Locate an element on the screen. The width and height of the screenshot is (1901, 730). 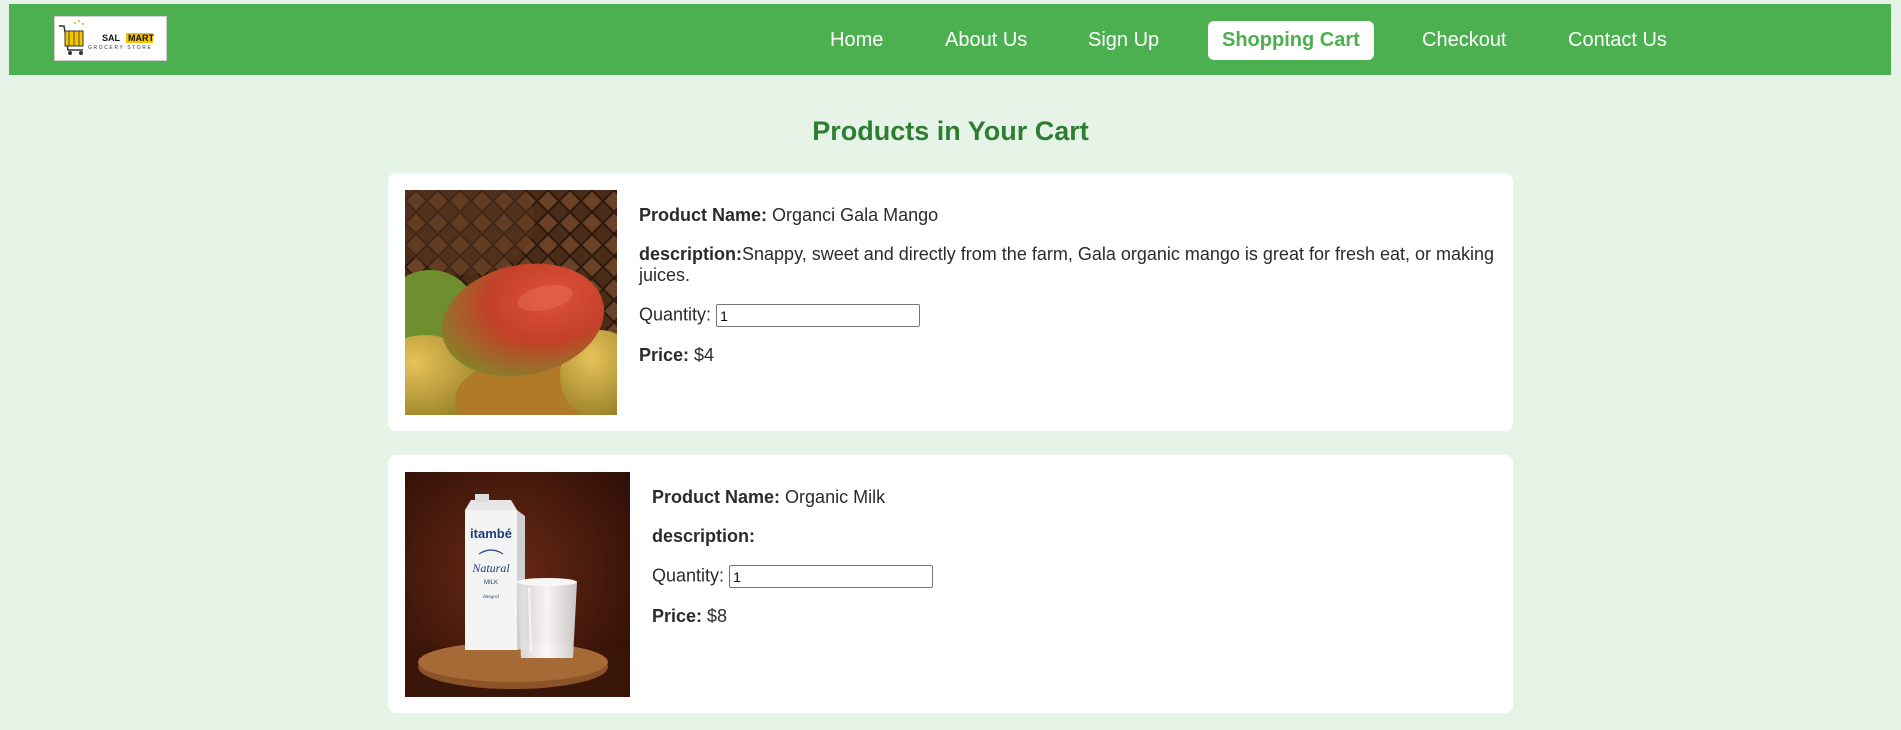
nav-checkout: Checkout is located at coordinates (1464, 40).